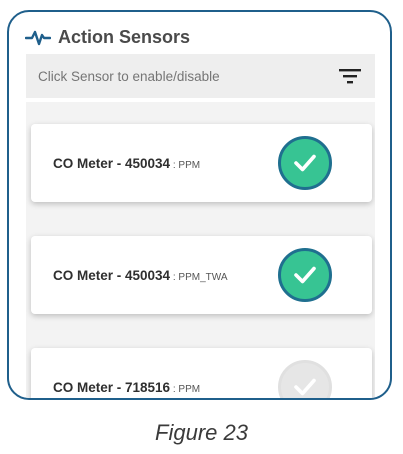 The height and width of the screenshot is (454, 403). Describe the element at coordinates (201, 432) in the screenshot. I see `figure-caption: Figure 23` at that location.